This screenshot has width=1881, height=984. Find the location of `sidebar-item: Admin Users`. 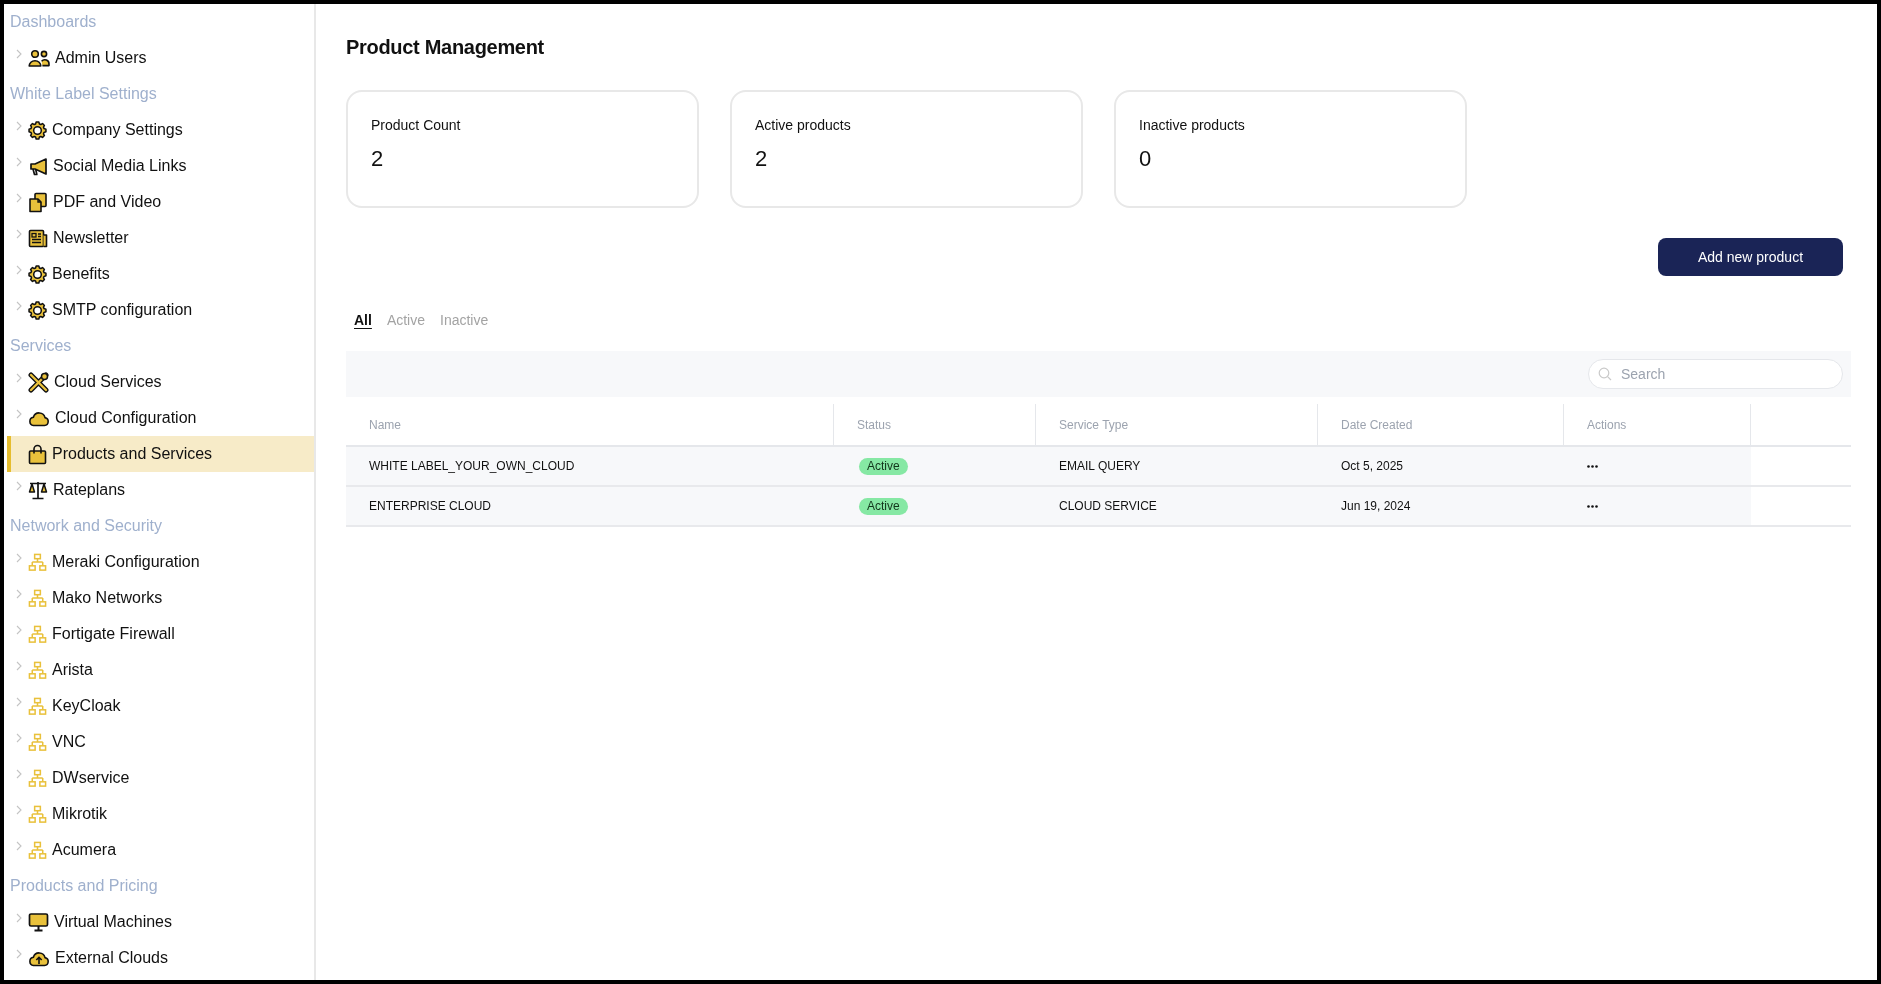

sidebar-item: Admin Users is located at coordinates (159, 58).